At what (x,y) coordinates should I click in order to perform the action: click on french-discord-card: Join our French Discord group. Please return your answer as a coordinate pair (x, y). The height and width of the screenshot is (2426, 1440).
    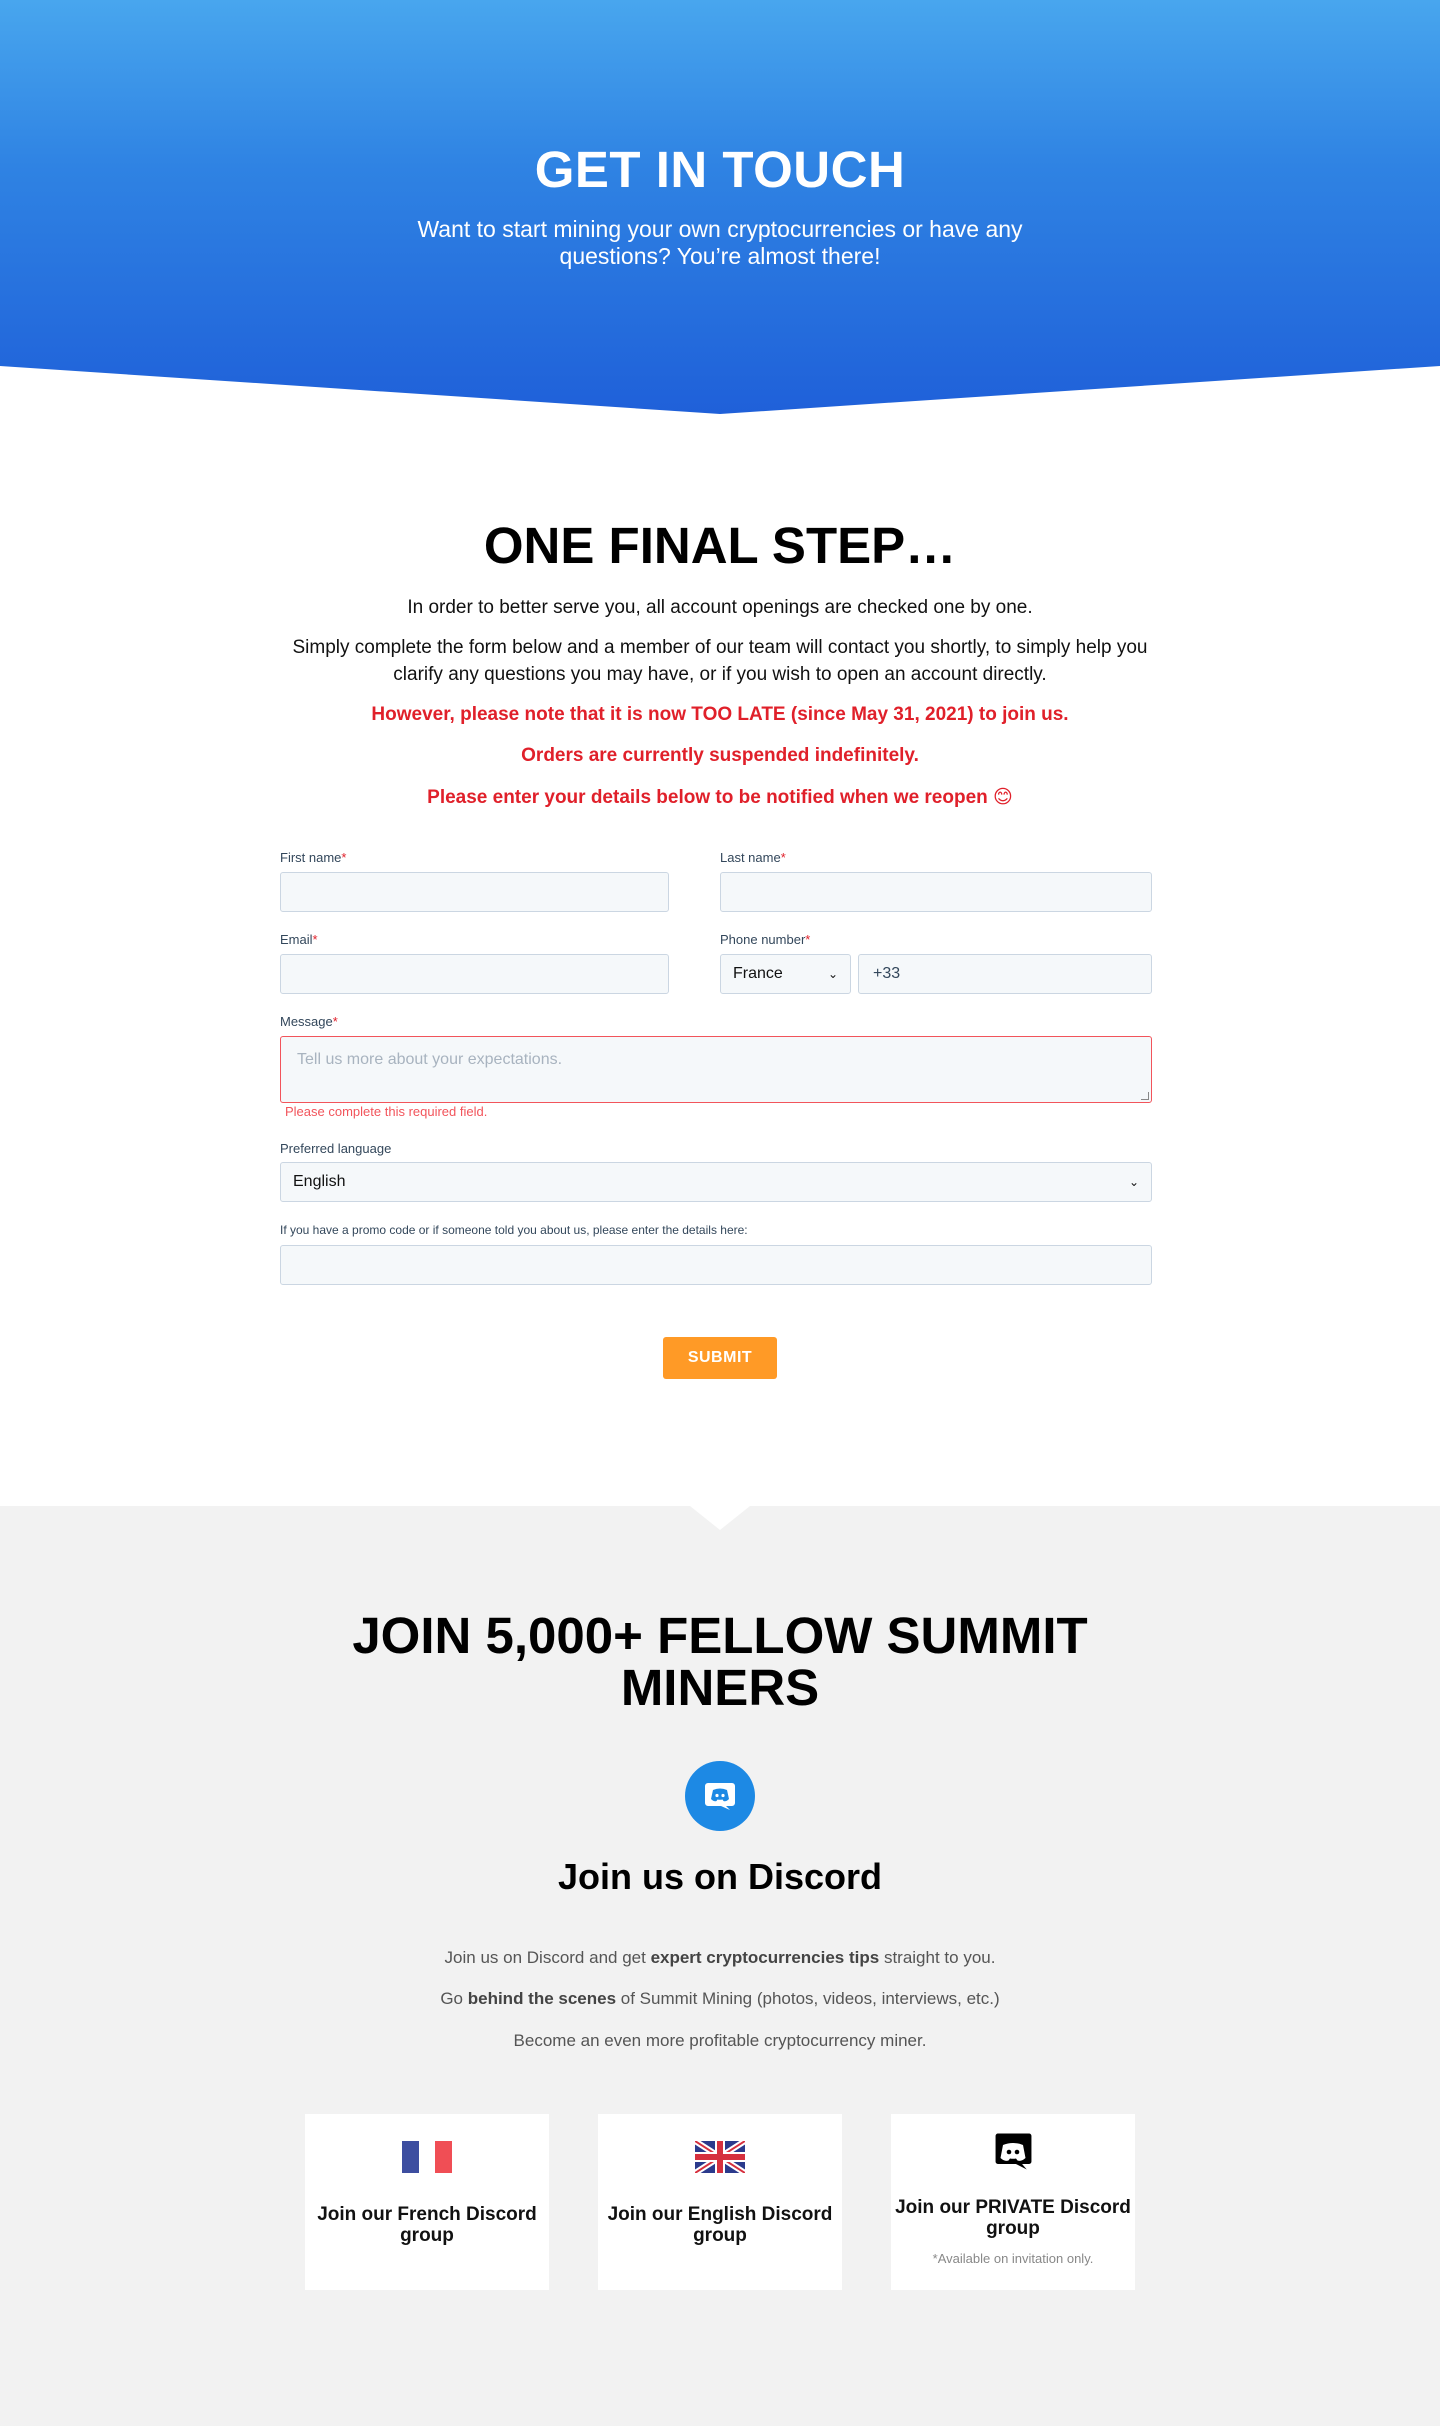
    Looking at the image, I should click on (427, 2202).